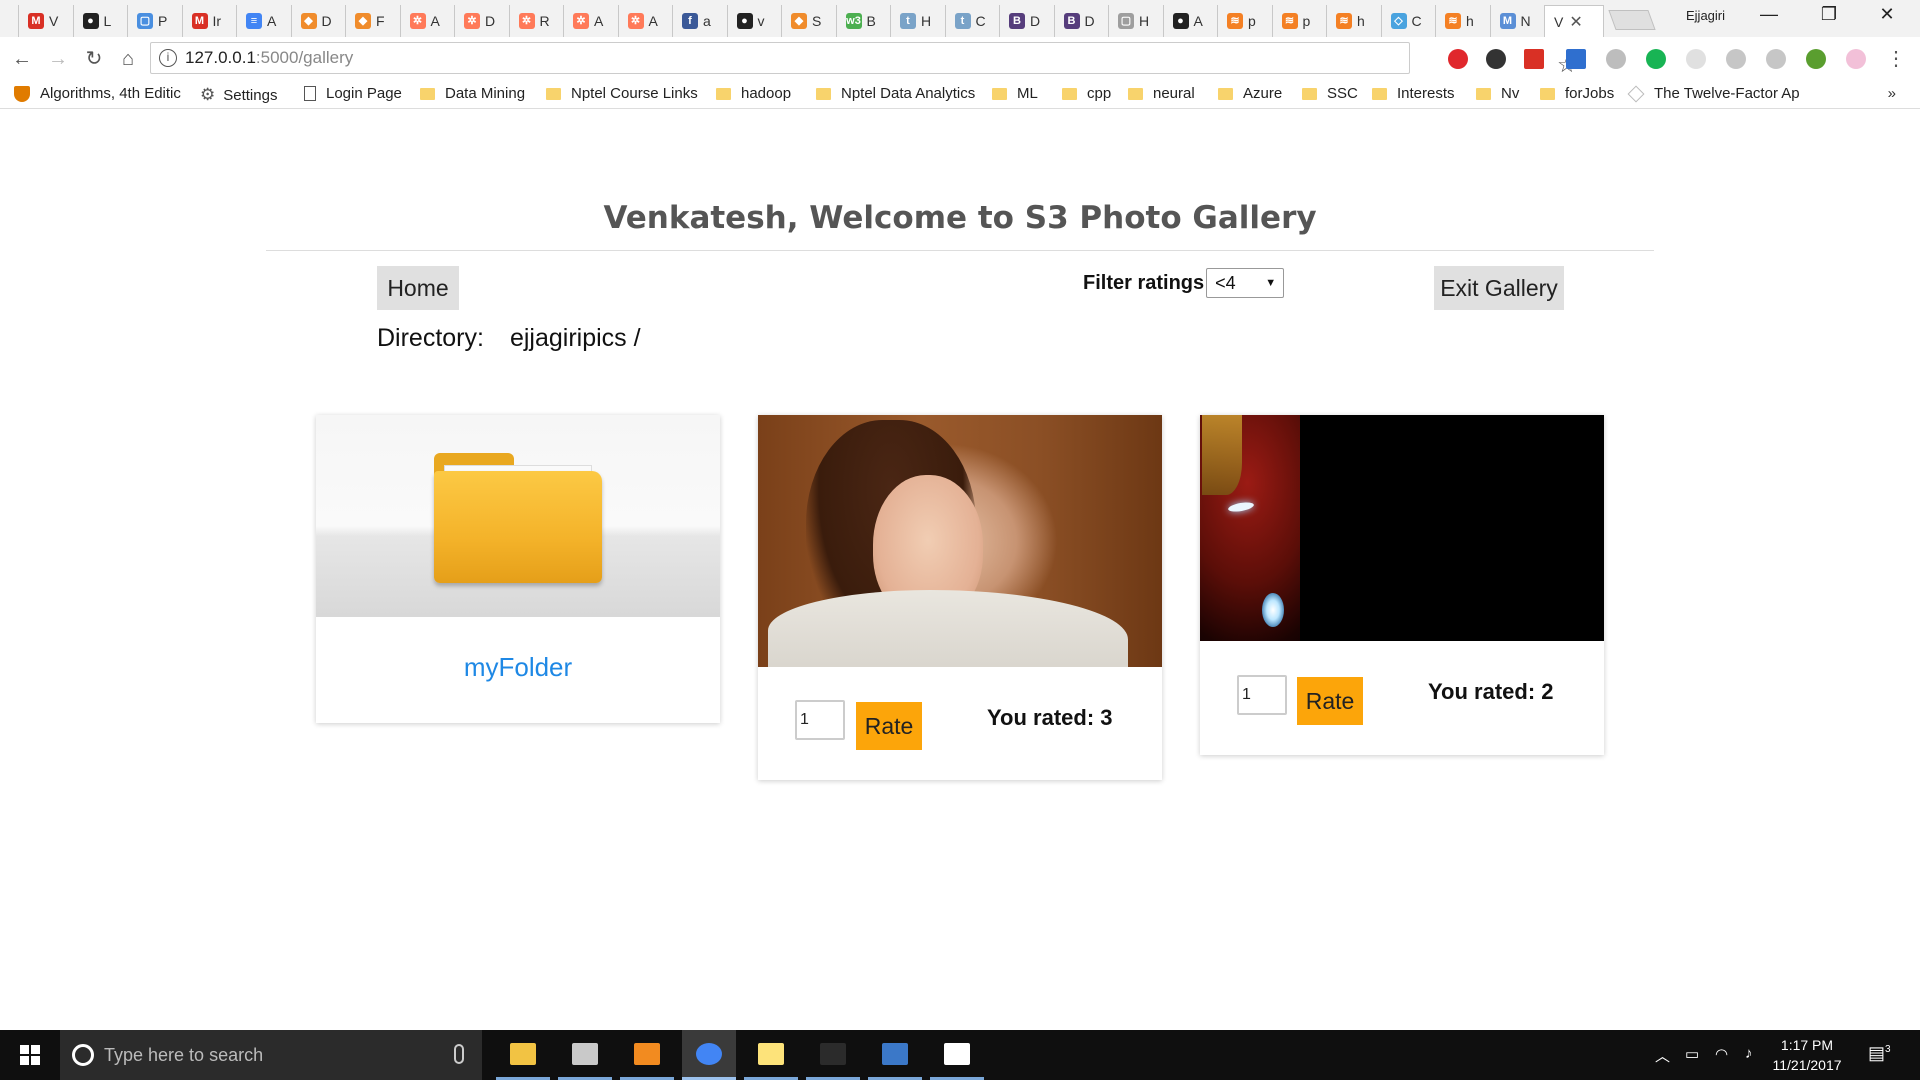  Describe the element at coordinates (622, 93) in the screenshot. I see `bookmark-item: Nptel Course Links` at that location.